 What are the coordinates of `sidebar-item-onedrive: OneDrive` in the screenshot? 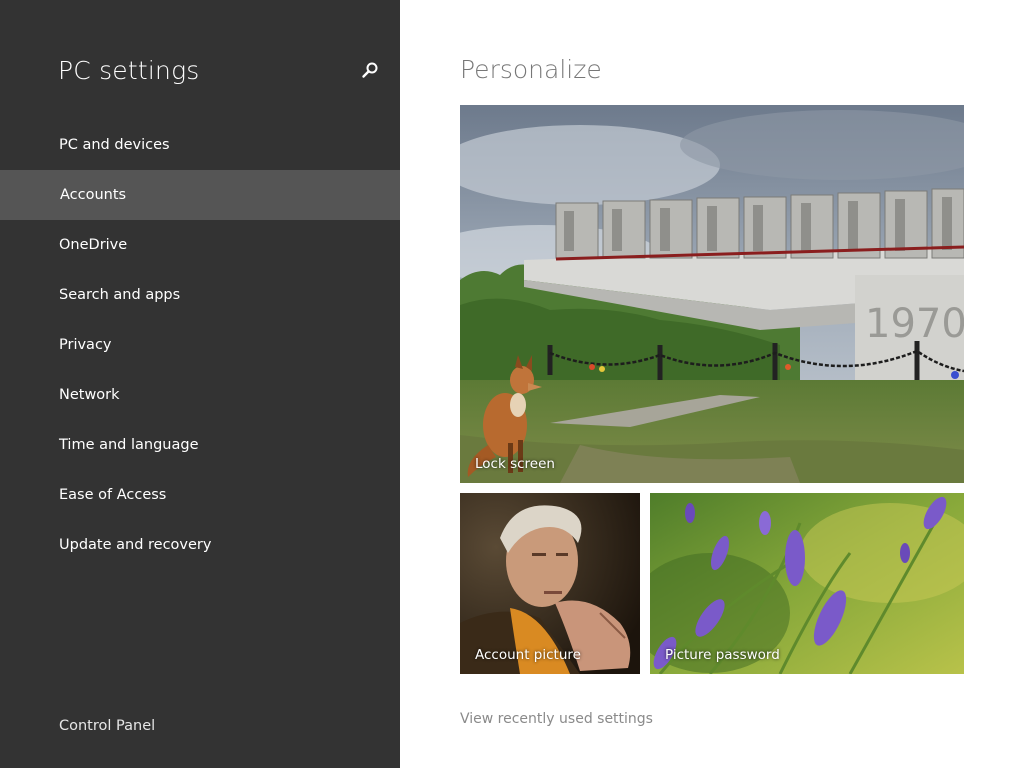 It's located at (200, 245).